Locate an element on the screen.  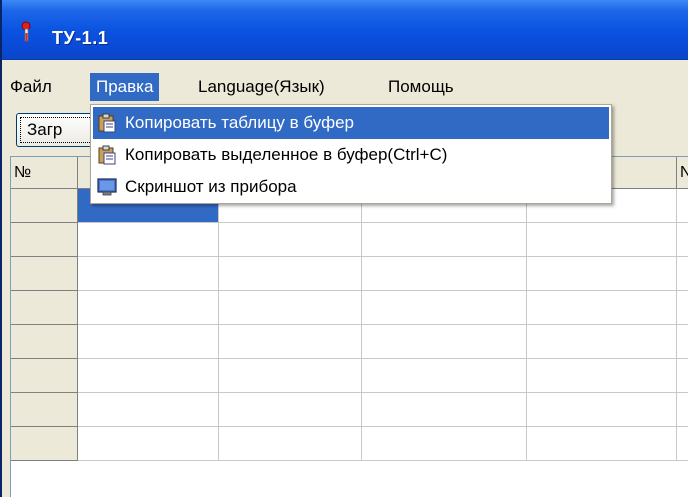
header-cell-number: № is located at coordinates (44, 173).